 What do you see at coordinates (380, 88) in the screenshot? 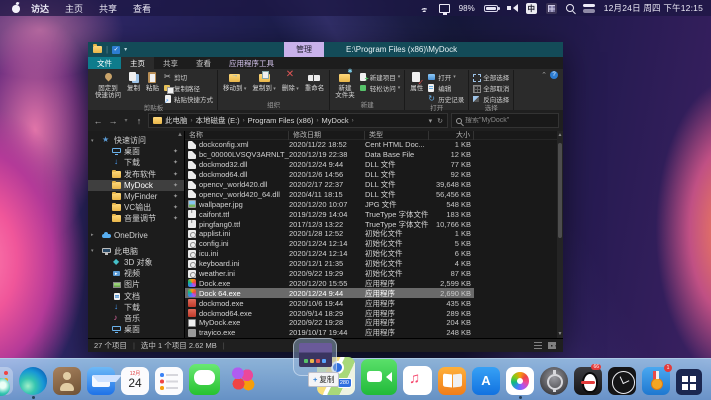
I see `ribbon-button-轻松访问: 轻松访问 ▾` at bounding box center [380, 88].